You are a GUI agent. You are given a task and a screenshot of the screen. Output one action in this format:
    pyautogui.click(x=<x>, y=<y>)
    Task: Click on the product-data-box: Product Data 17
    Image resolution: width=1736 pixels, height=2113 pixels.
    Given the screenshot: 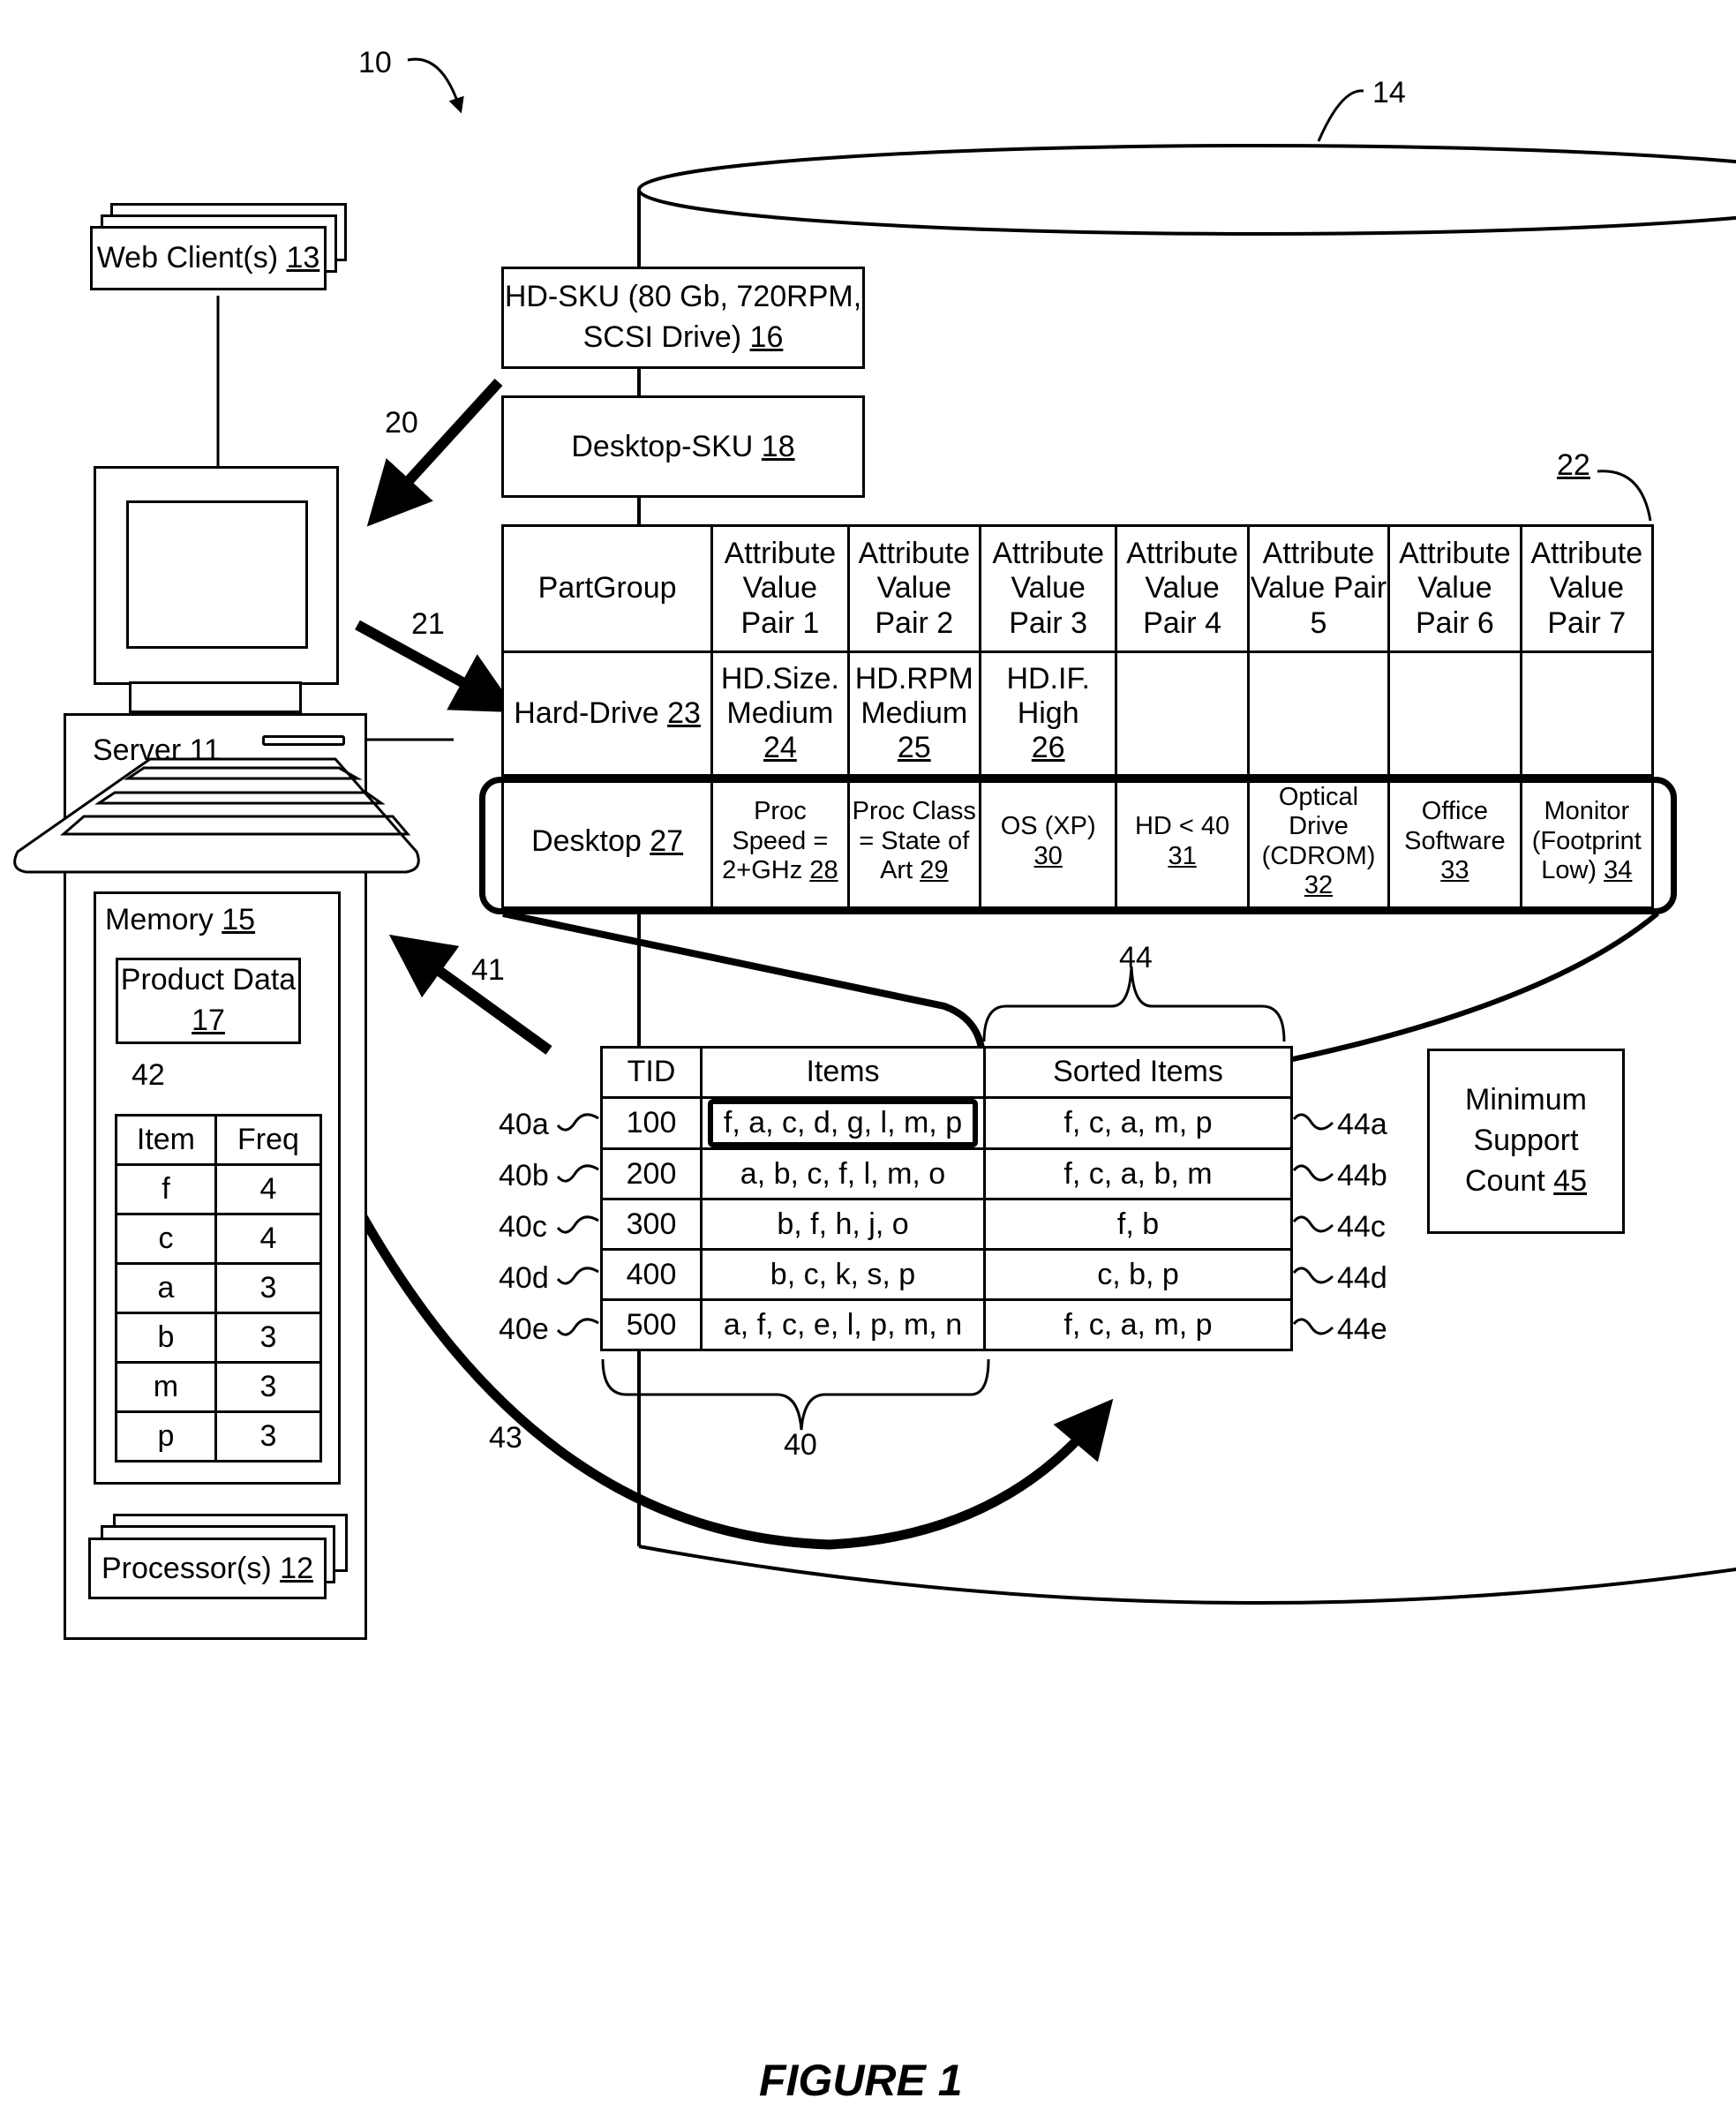 What is the action you would take?
    pyautogui.click(x=209, y=1001)
    